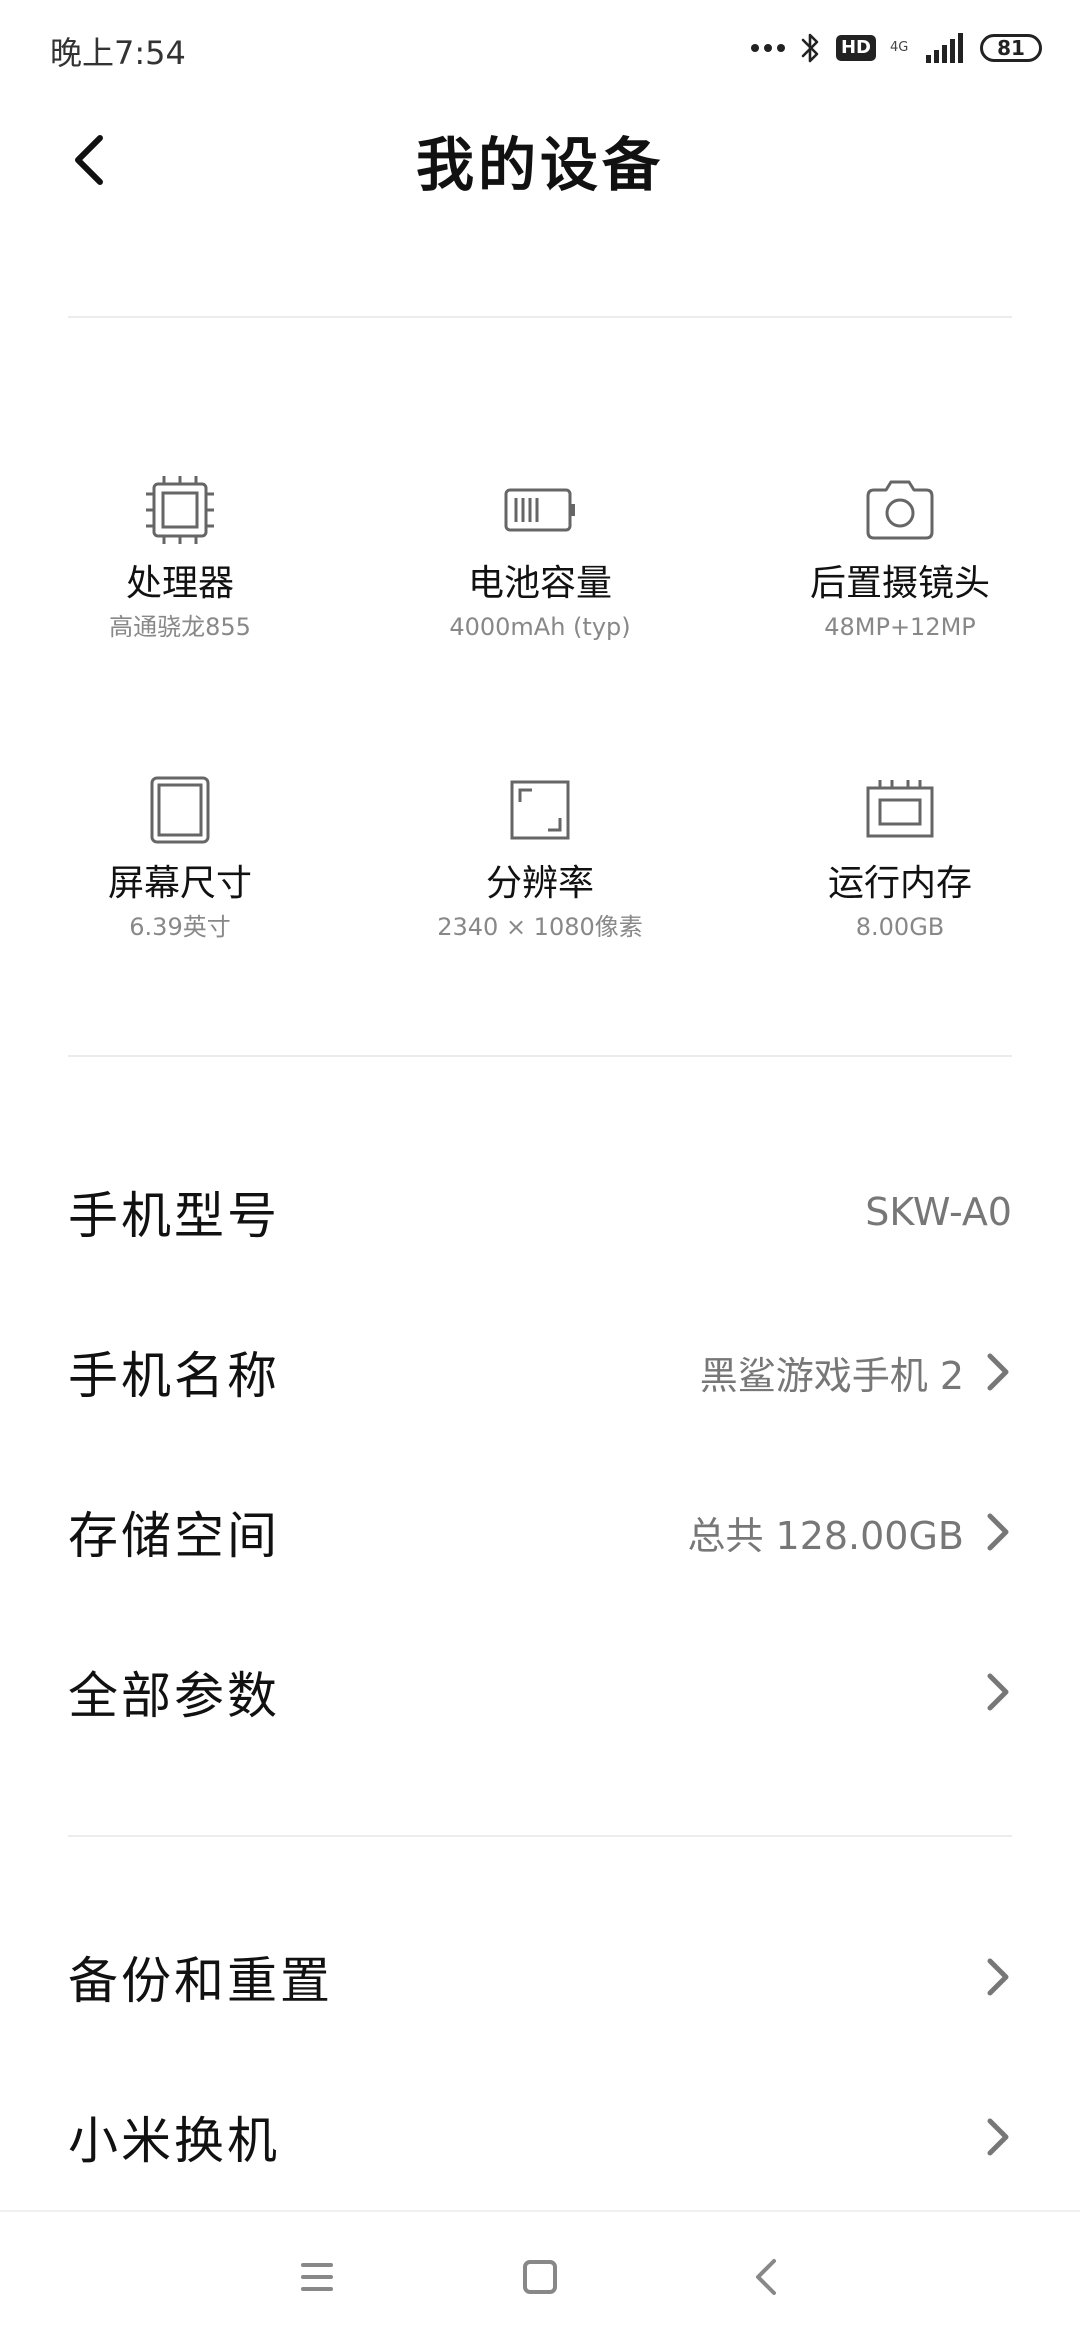 The width and height of the screenshot is (1080, 2342). Describe the element at coordinates (855, 48) in the screenshot. I see `hd-badge: HD` at that location.